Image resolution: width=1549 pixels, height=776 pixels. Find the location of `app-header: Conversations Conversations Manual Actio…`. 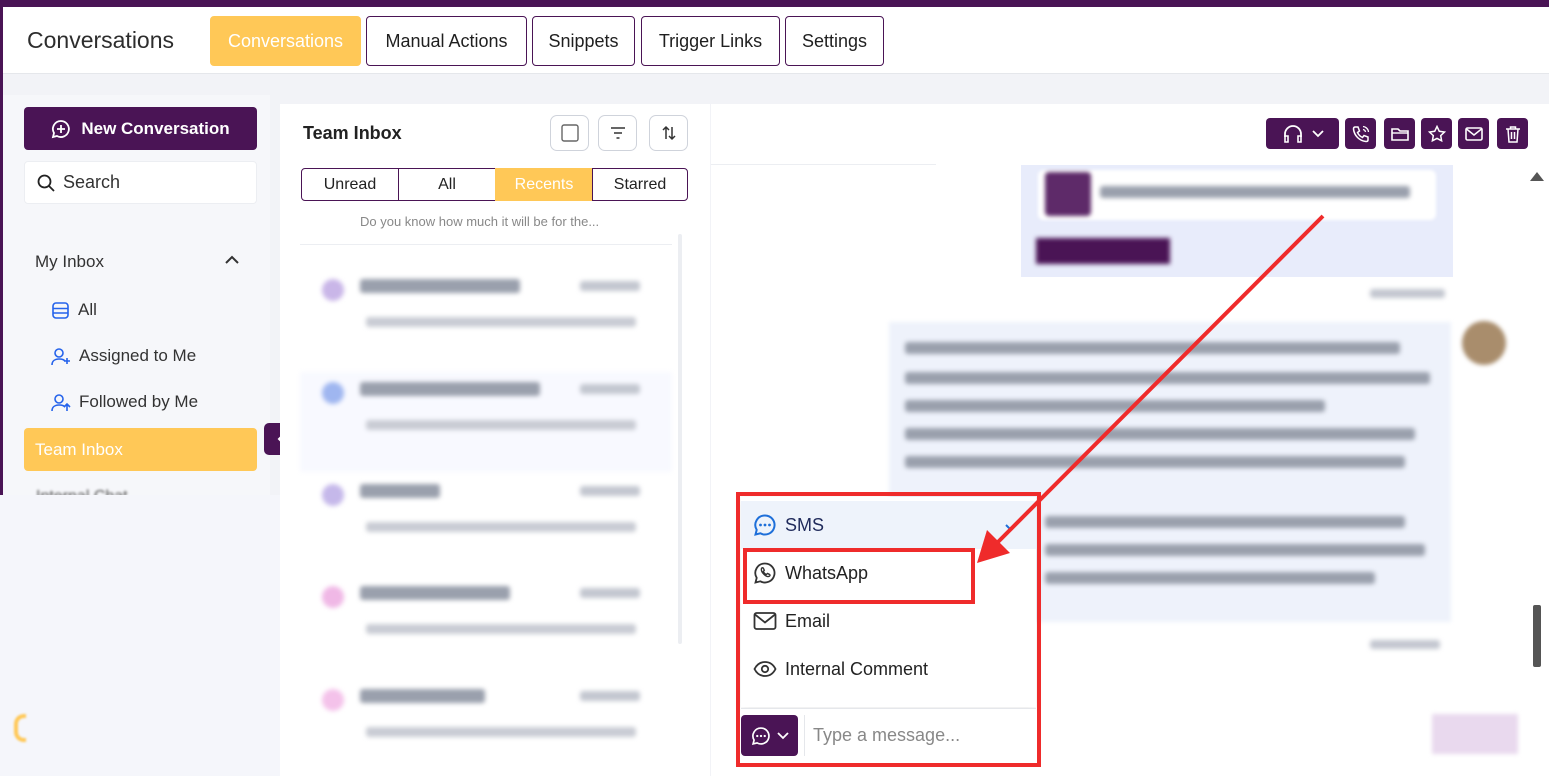

app-header: Conversations Conversations Manual Actio… is located at coordinates (776, 40).